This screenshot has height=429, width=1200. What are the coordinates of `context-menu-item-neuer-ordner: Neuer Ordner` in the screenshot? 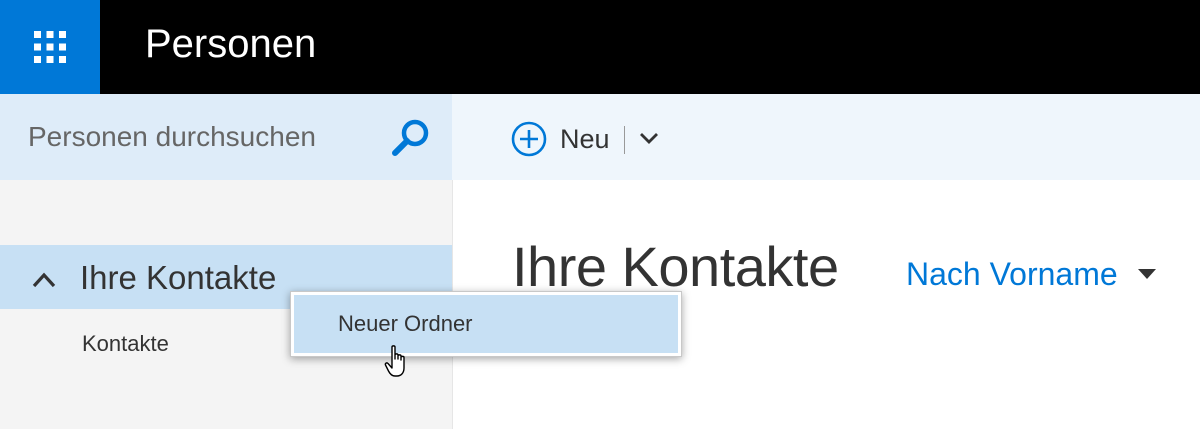 It's located at (486, 324).